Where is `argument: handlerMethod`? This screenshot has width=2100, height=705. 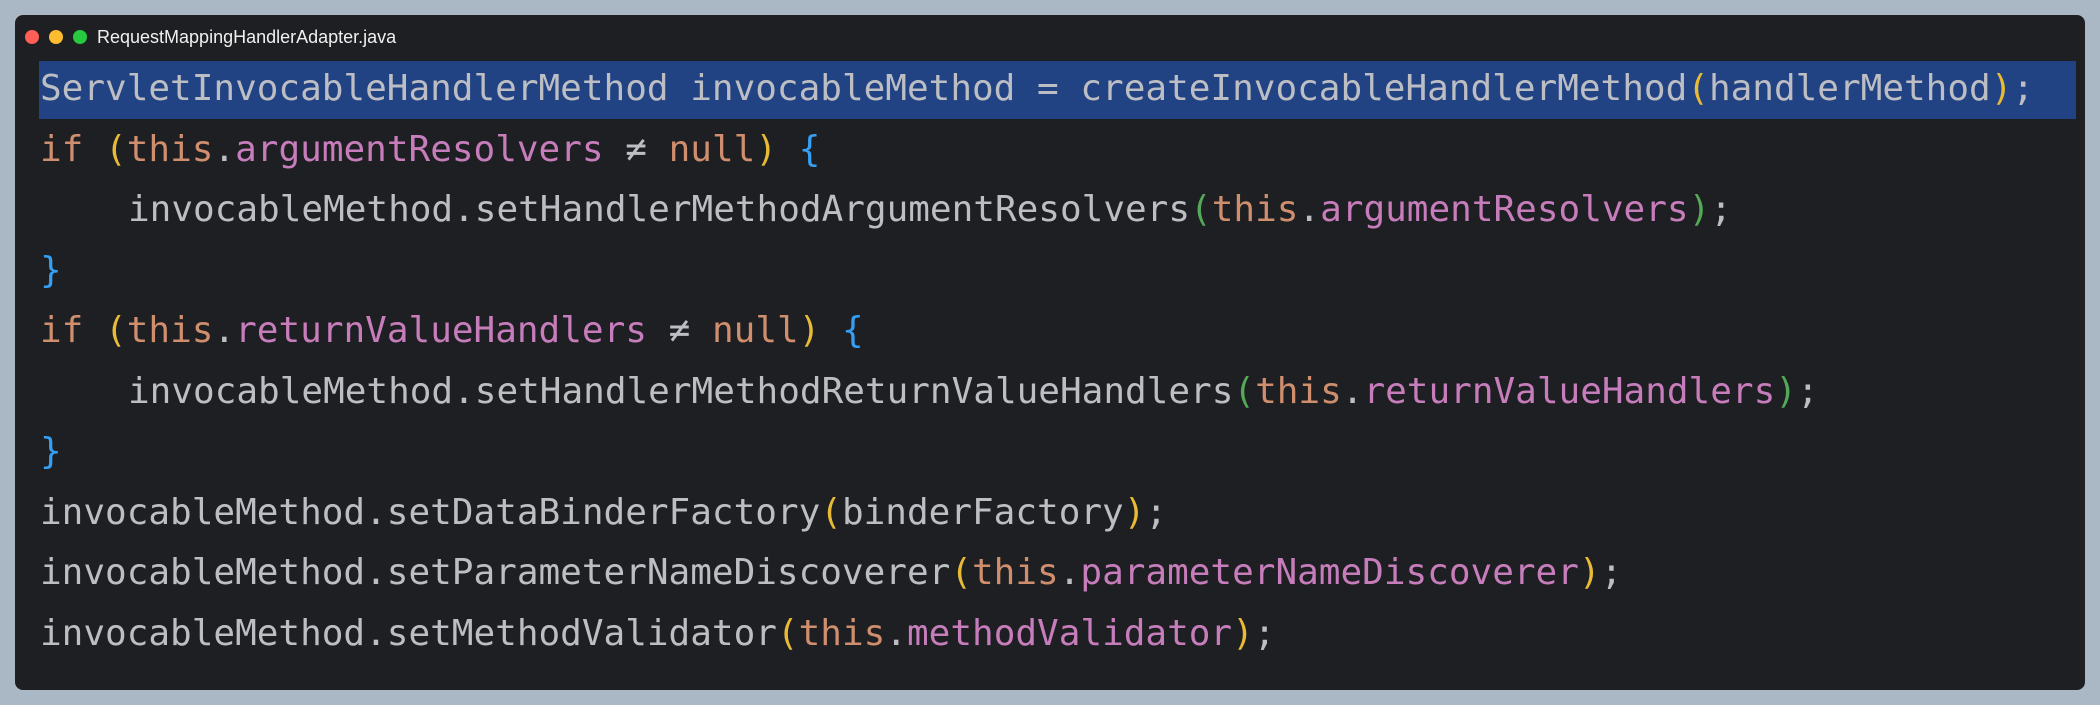
argument: handlerMethod is located at coordinates (1849, 88).